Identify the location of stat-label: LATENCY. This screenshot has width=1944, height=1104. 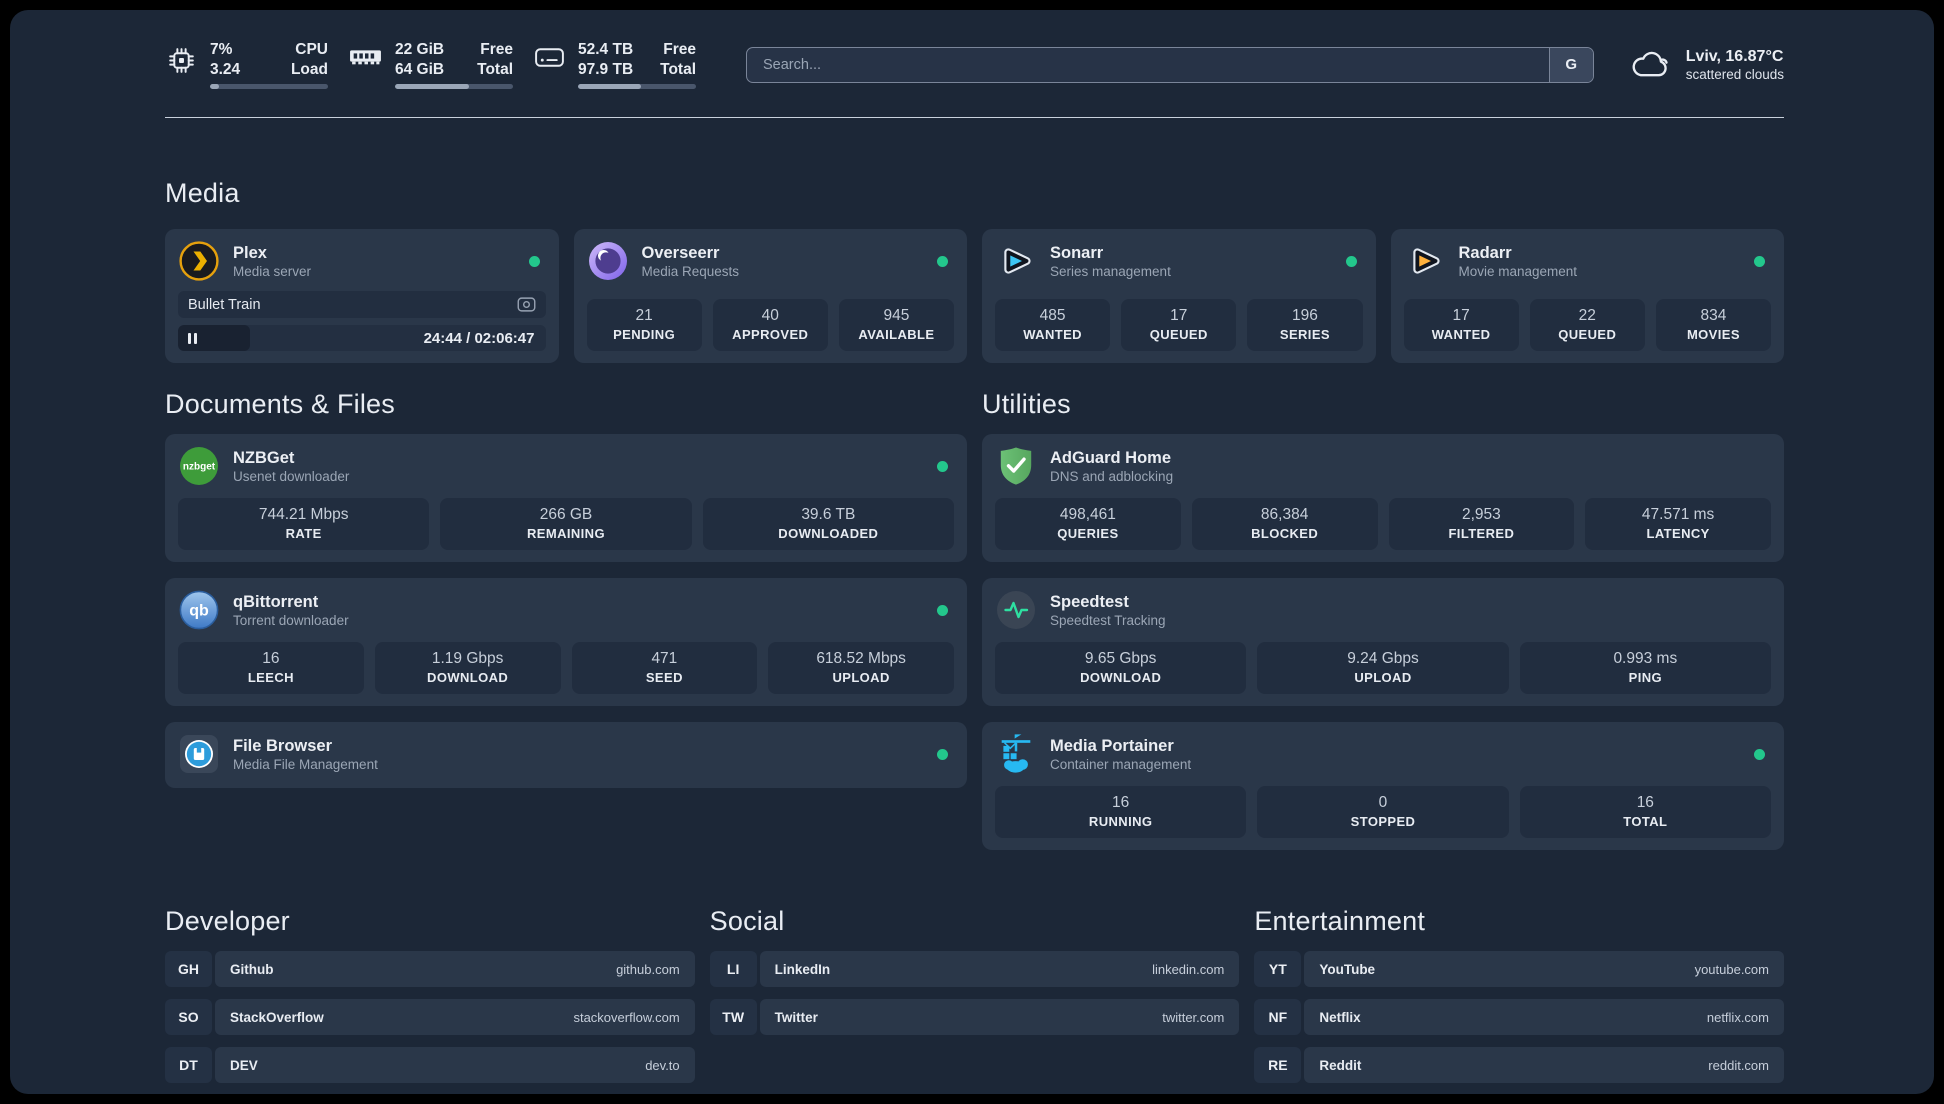
(1678, 533).